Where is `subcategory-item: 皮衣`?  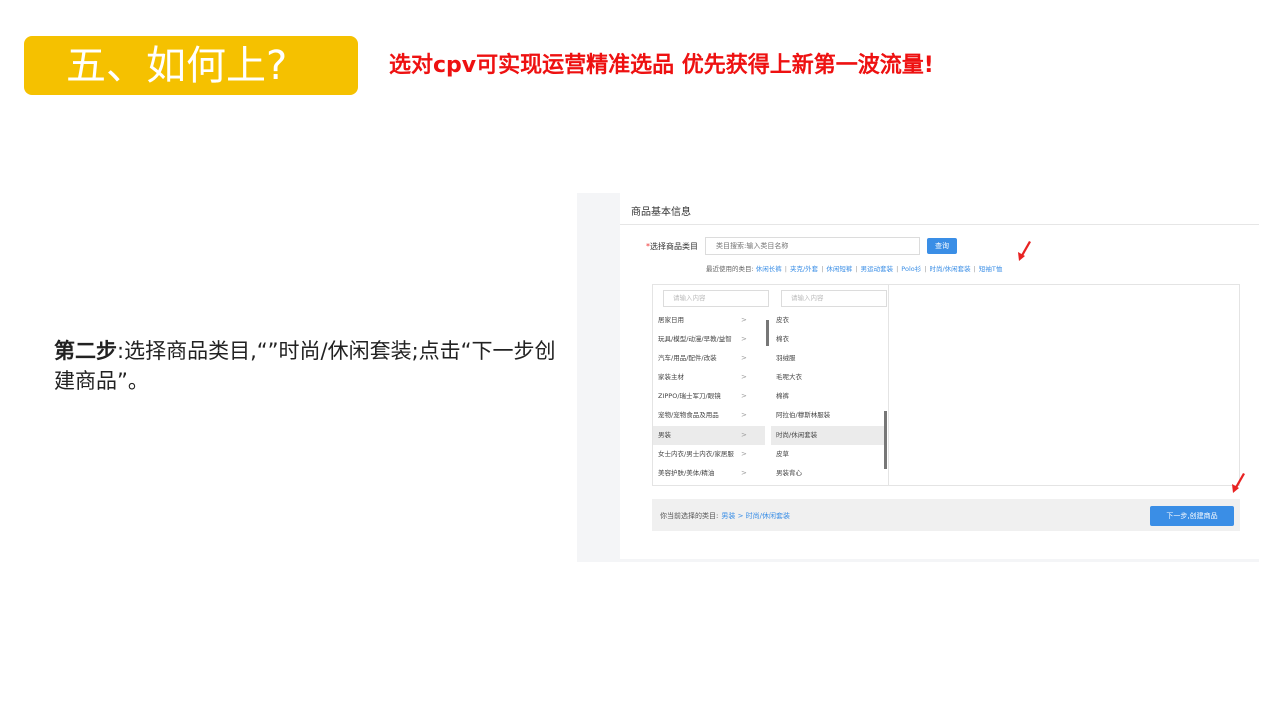
subcategory-item: 皮衣 is located at coordinates (827, 320).